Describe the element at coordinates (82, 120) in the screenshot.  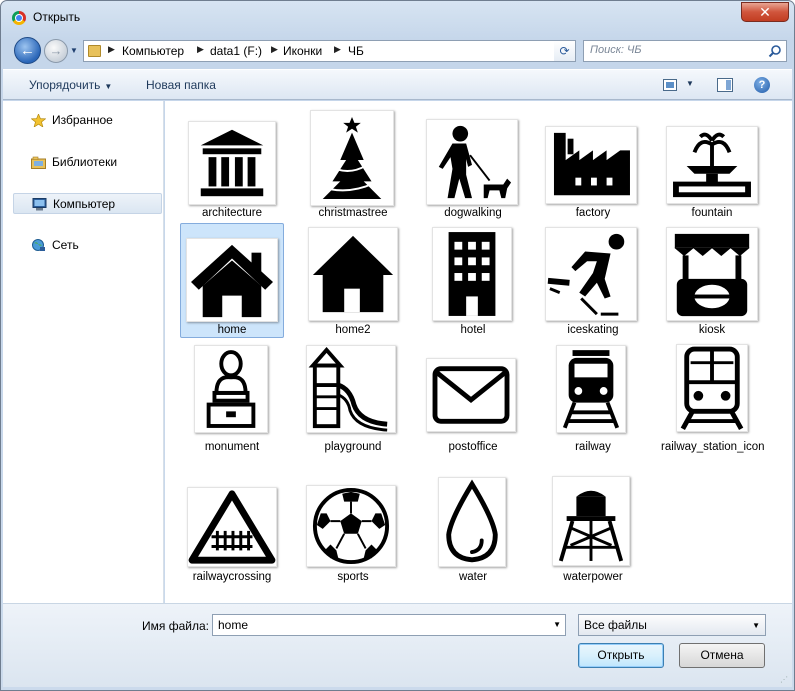
I see `sidebar-item-label: Избранное` at that location.